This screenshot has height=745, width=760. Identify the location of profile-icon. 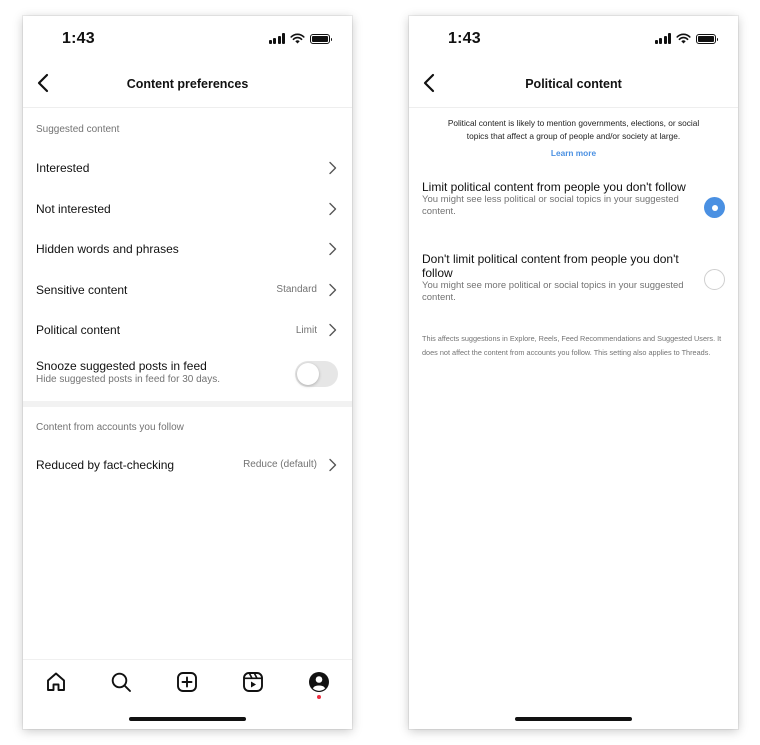
(319, 682).